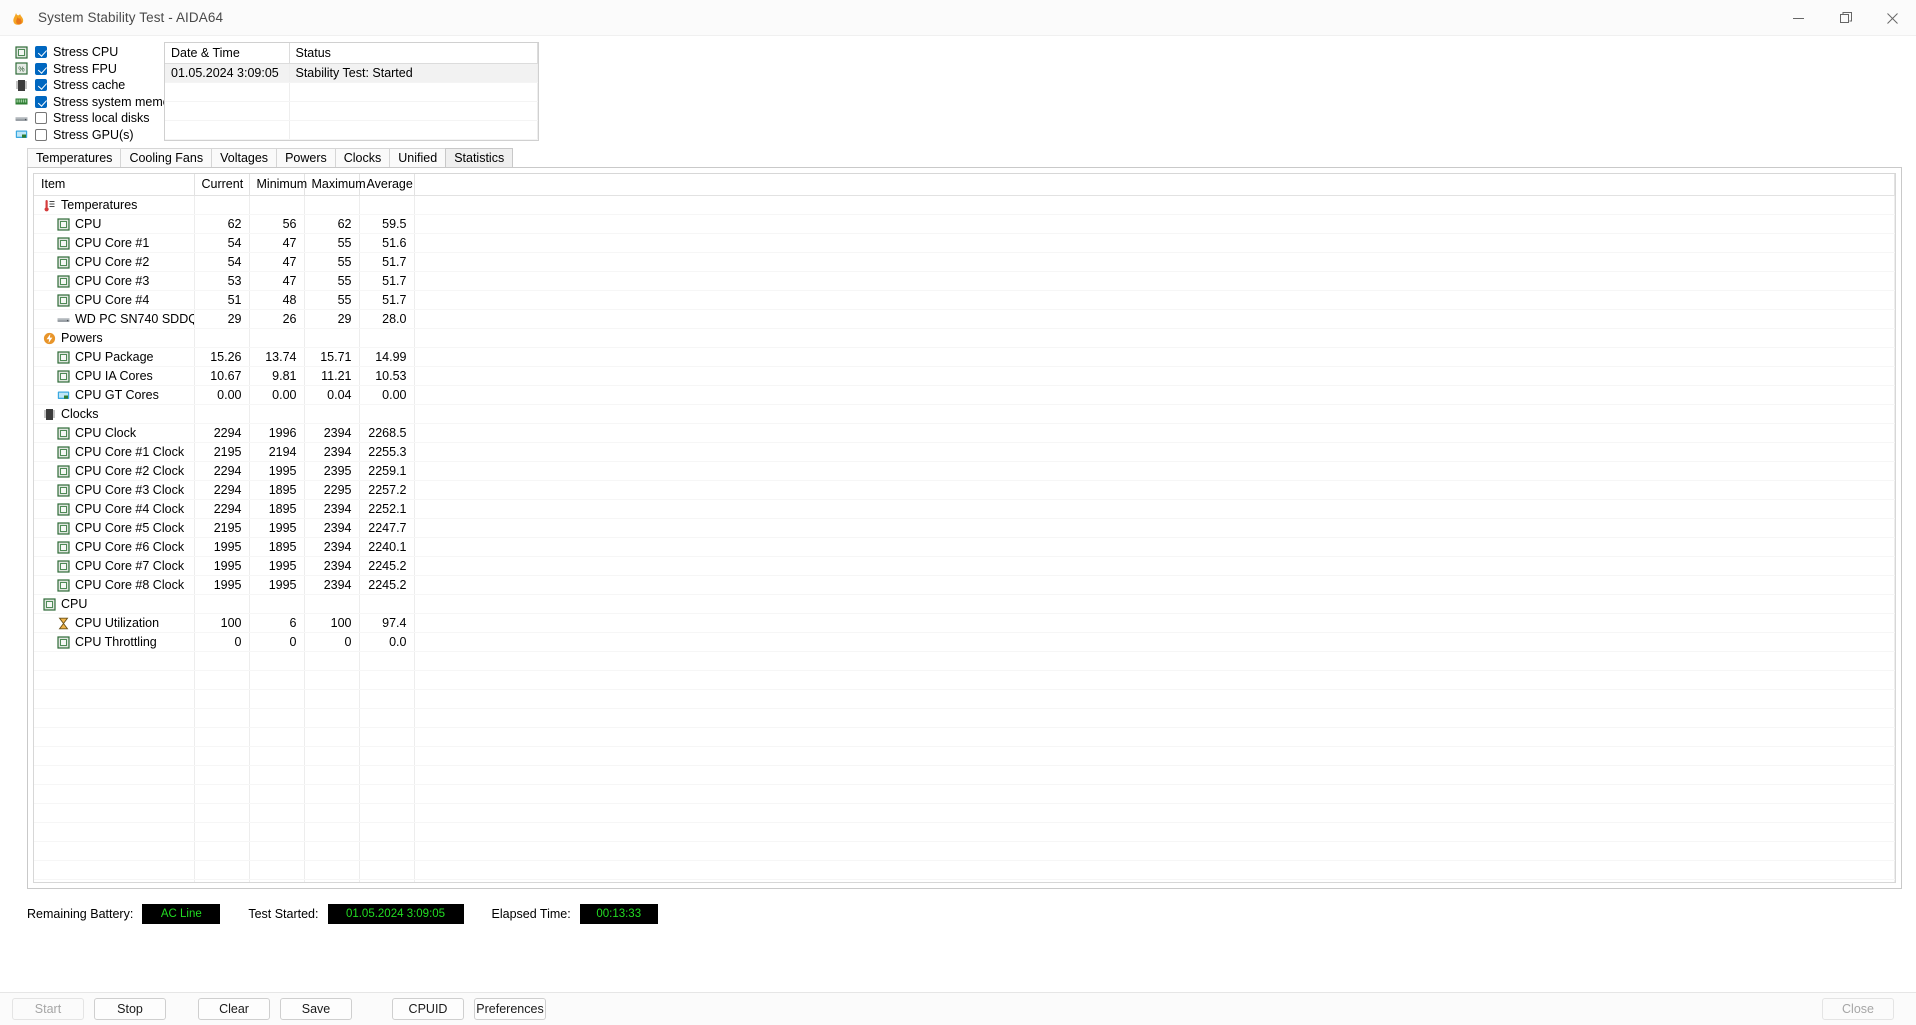 This screenshot has height=1025, width=1916. I want to click on stats-group-row: CPU, so click(964, 604).